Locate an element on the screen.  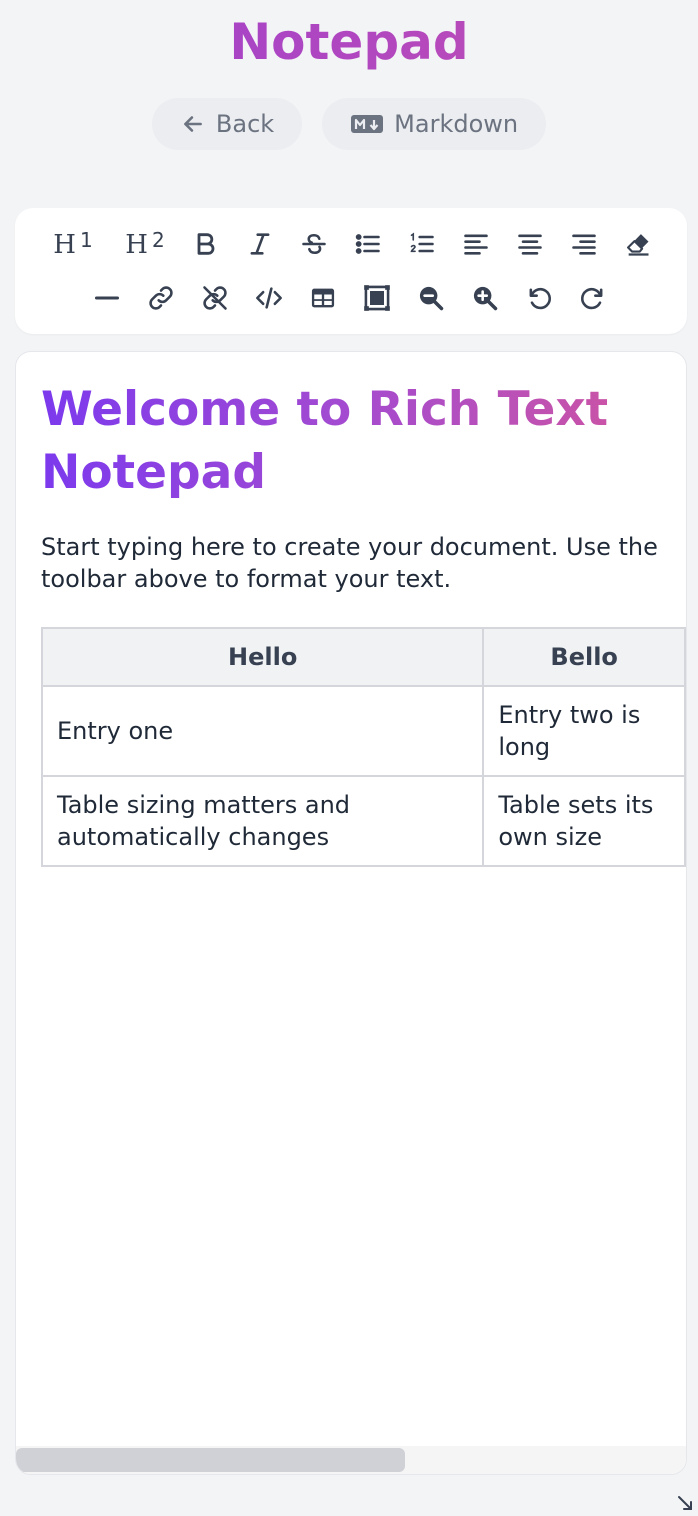
table-row: Entry one Entry two is long is located at coordinates (363, 731).